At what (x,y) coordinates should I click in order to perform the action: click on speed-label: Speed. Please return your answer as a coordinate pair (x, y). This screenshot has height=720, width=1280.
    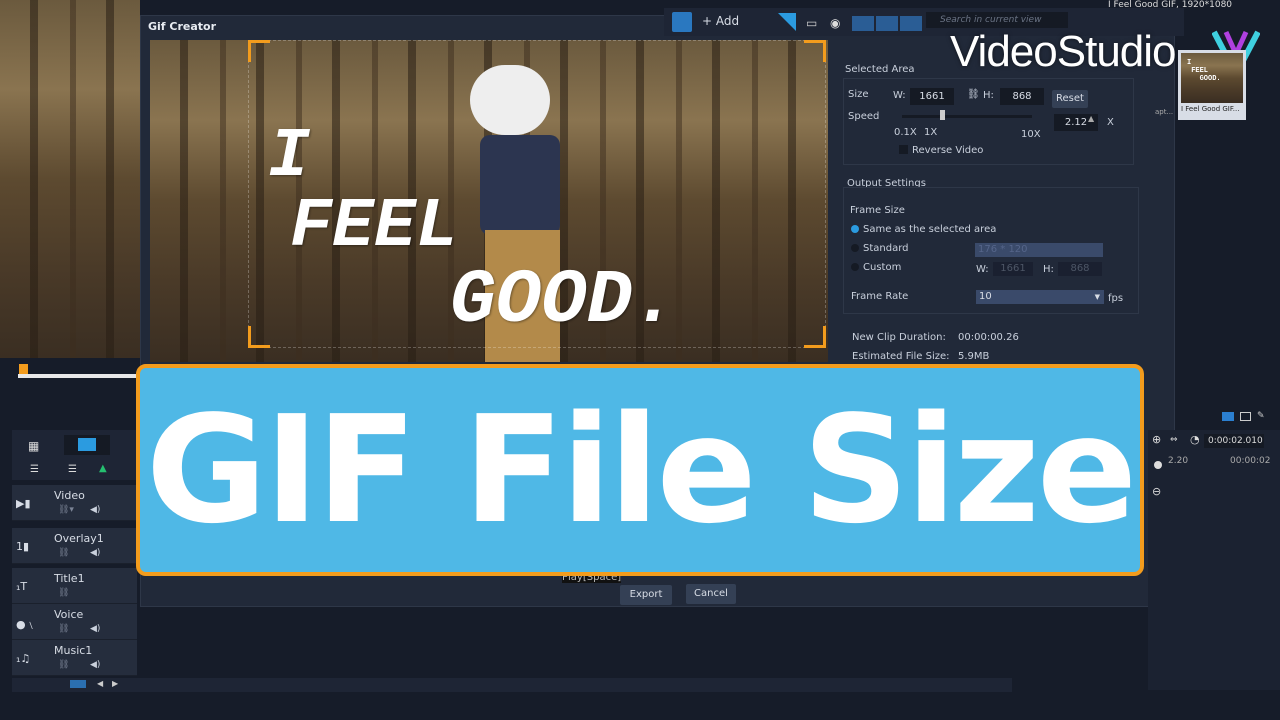
    Looking at the image, I should click on (864, 116).